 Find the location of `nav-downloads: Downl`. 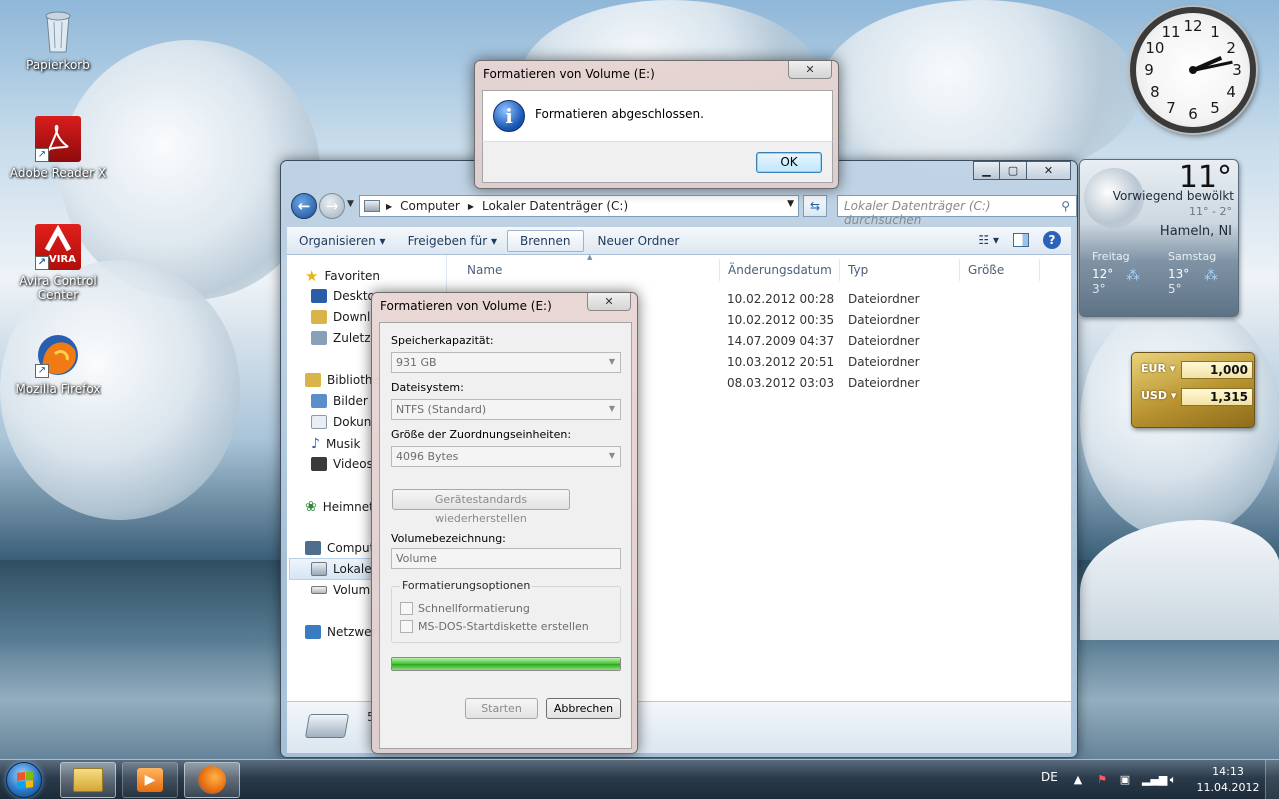

nav-downloads: Downl is located at coordinates (340, 317).